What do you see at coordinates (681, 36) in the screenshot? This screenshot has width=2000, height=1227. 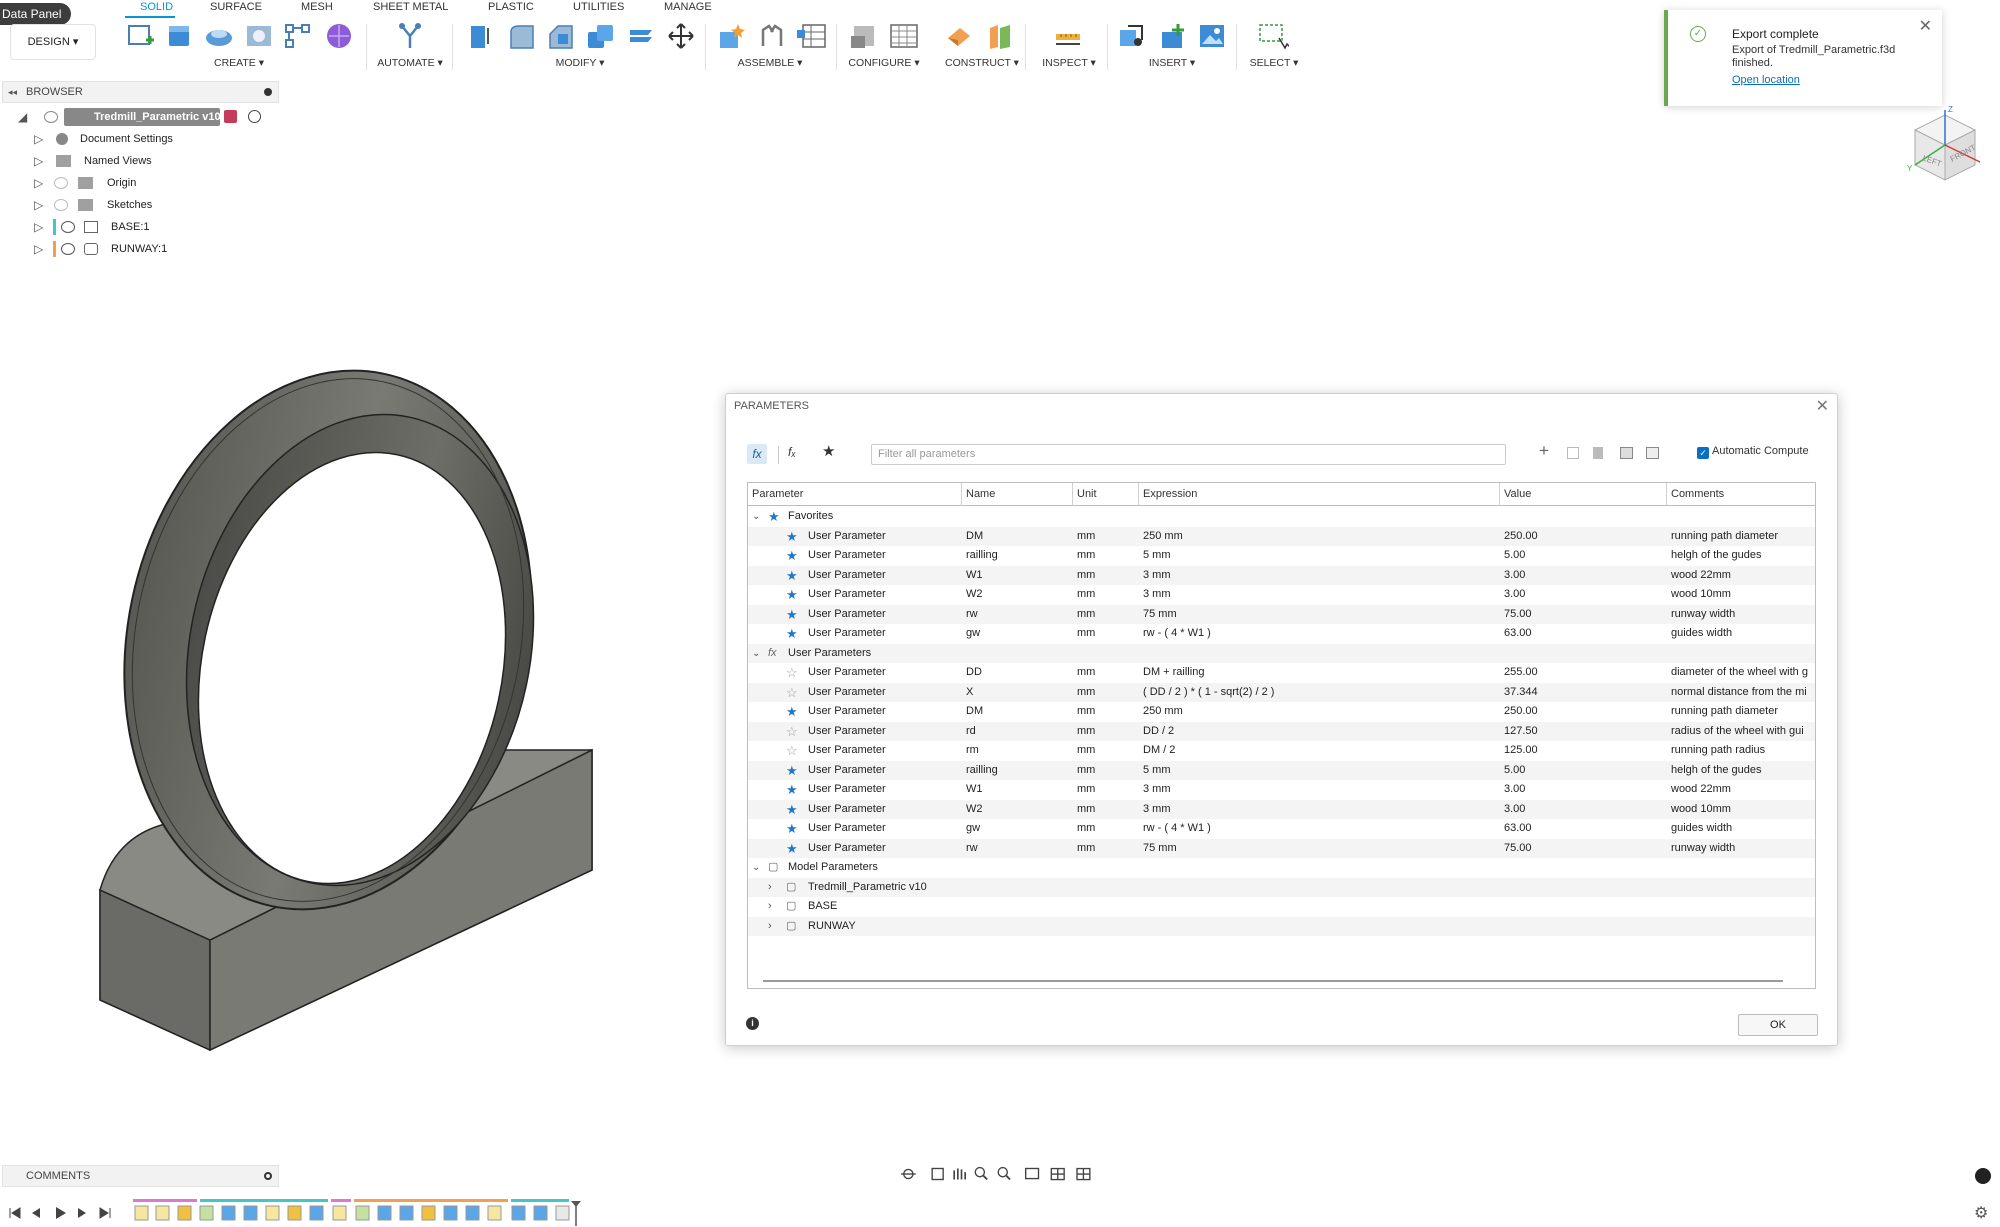 I see `move-icon` at bounding box center [681, 36].